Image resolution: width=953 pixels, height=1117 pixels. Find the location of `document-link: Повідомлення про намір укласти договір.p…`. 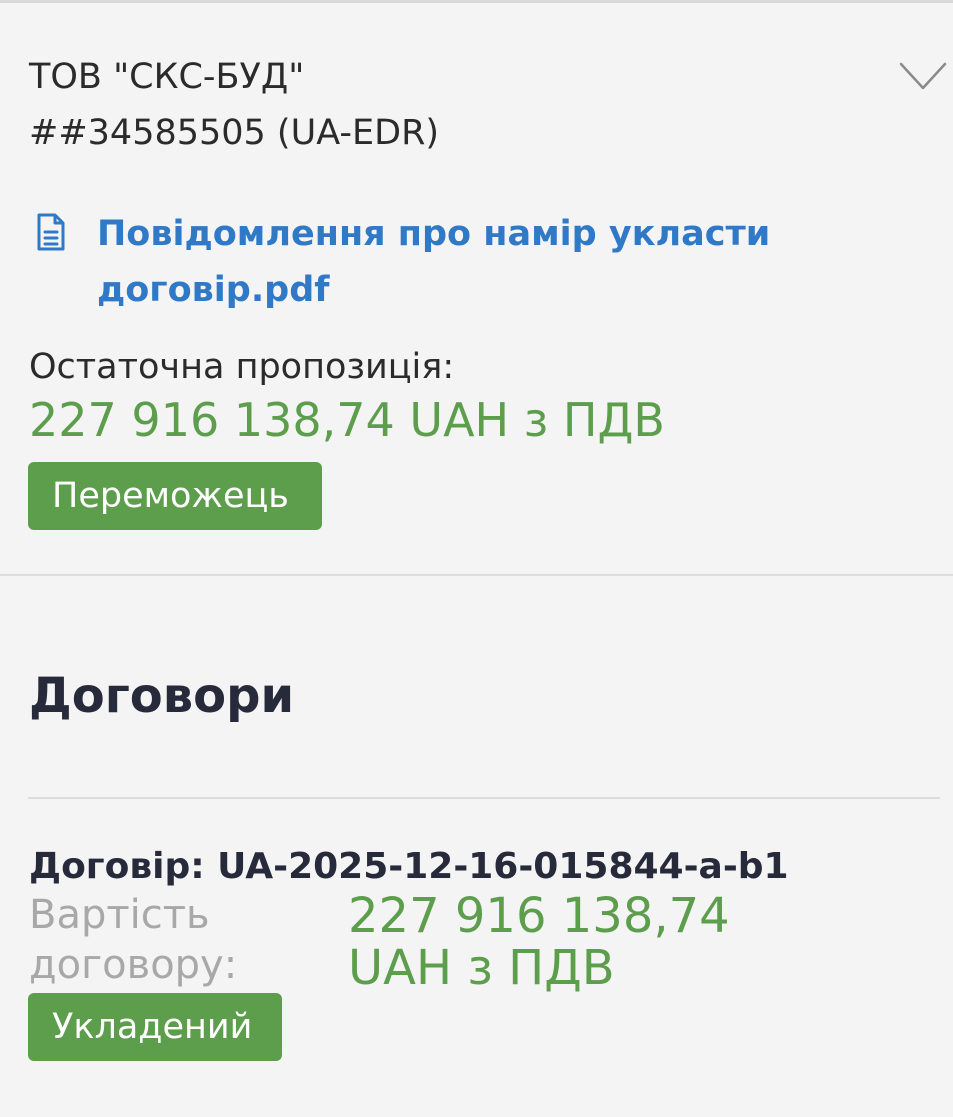

document-link: Повідомлення про намір укласти договір.p… is located at coordinates (457, 262).